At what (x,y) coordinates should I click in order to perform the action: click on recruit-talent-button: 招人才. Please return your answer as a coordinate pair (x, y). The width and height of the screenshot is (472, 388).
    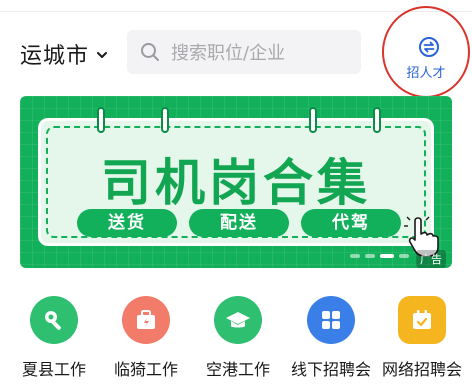
    Looking at the image, I should click on (426, 52).